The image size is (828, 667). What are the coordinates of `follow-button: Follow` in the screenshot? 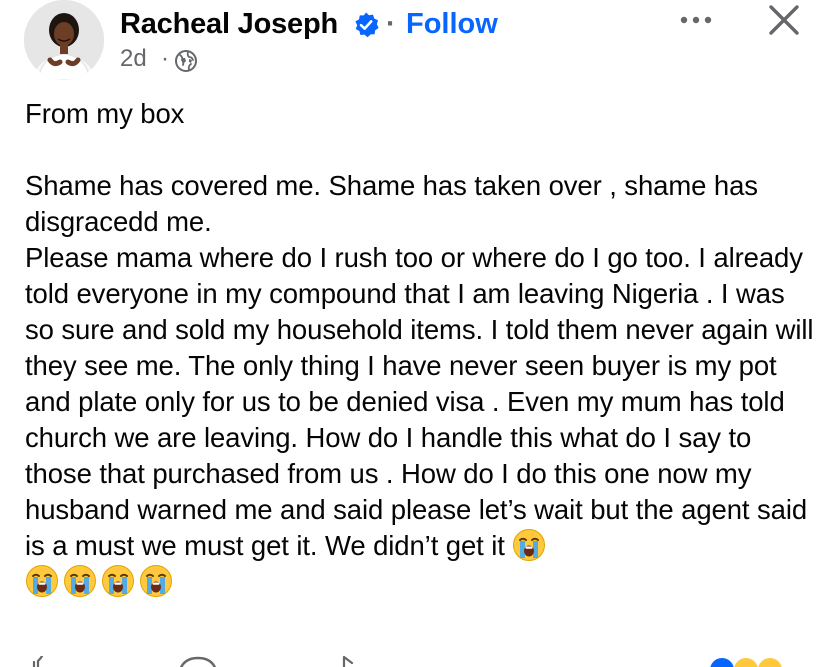 It's located at (452, 24).